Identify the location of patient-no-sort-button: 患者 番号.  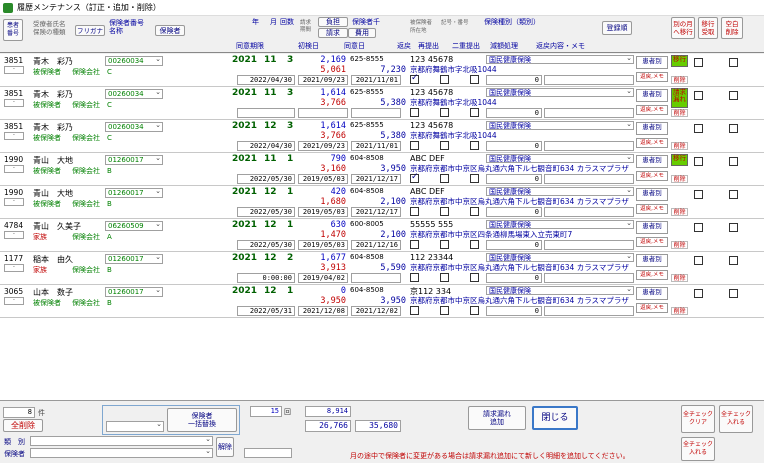
(13, 30).